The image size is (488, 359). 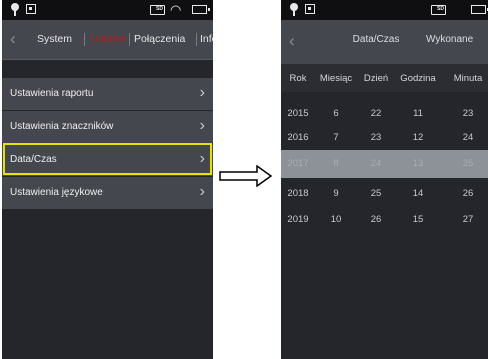 I want to click on cell-year: 2015, so click(x=298, y=113).